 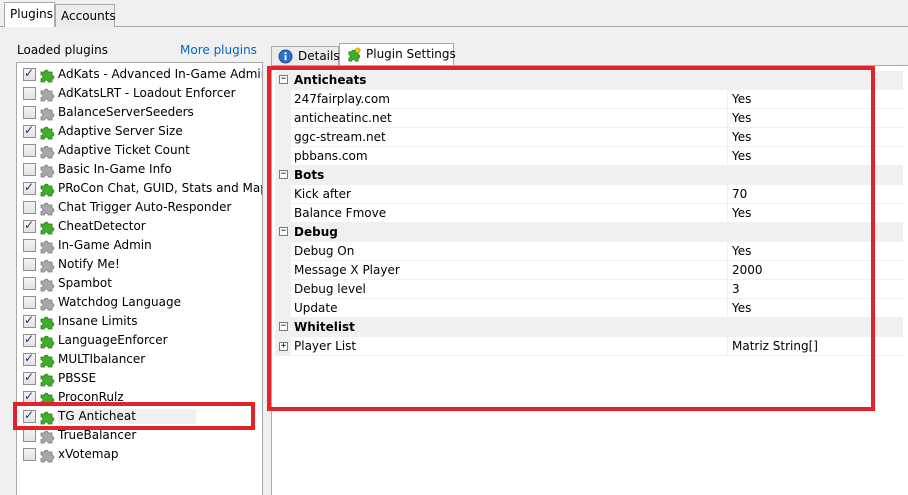 I want to click on plugin-name: xVotemap, so click(x=88, y=454).